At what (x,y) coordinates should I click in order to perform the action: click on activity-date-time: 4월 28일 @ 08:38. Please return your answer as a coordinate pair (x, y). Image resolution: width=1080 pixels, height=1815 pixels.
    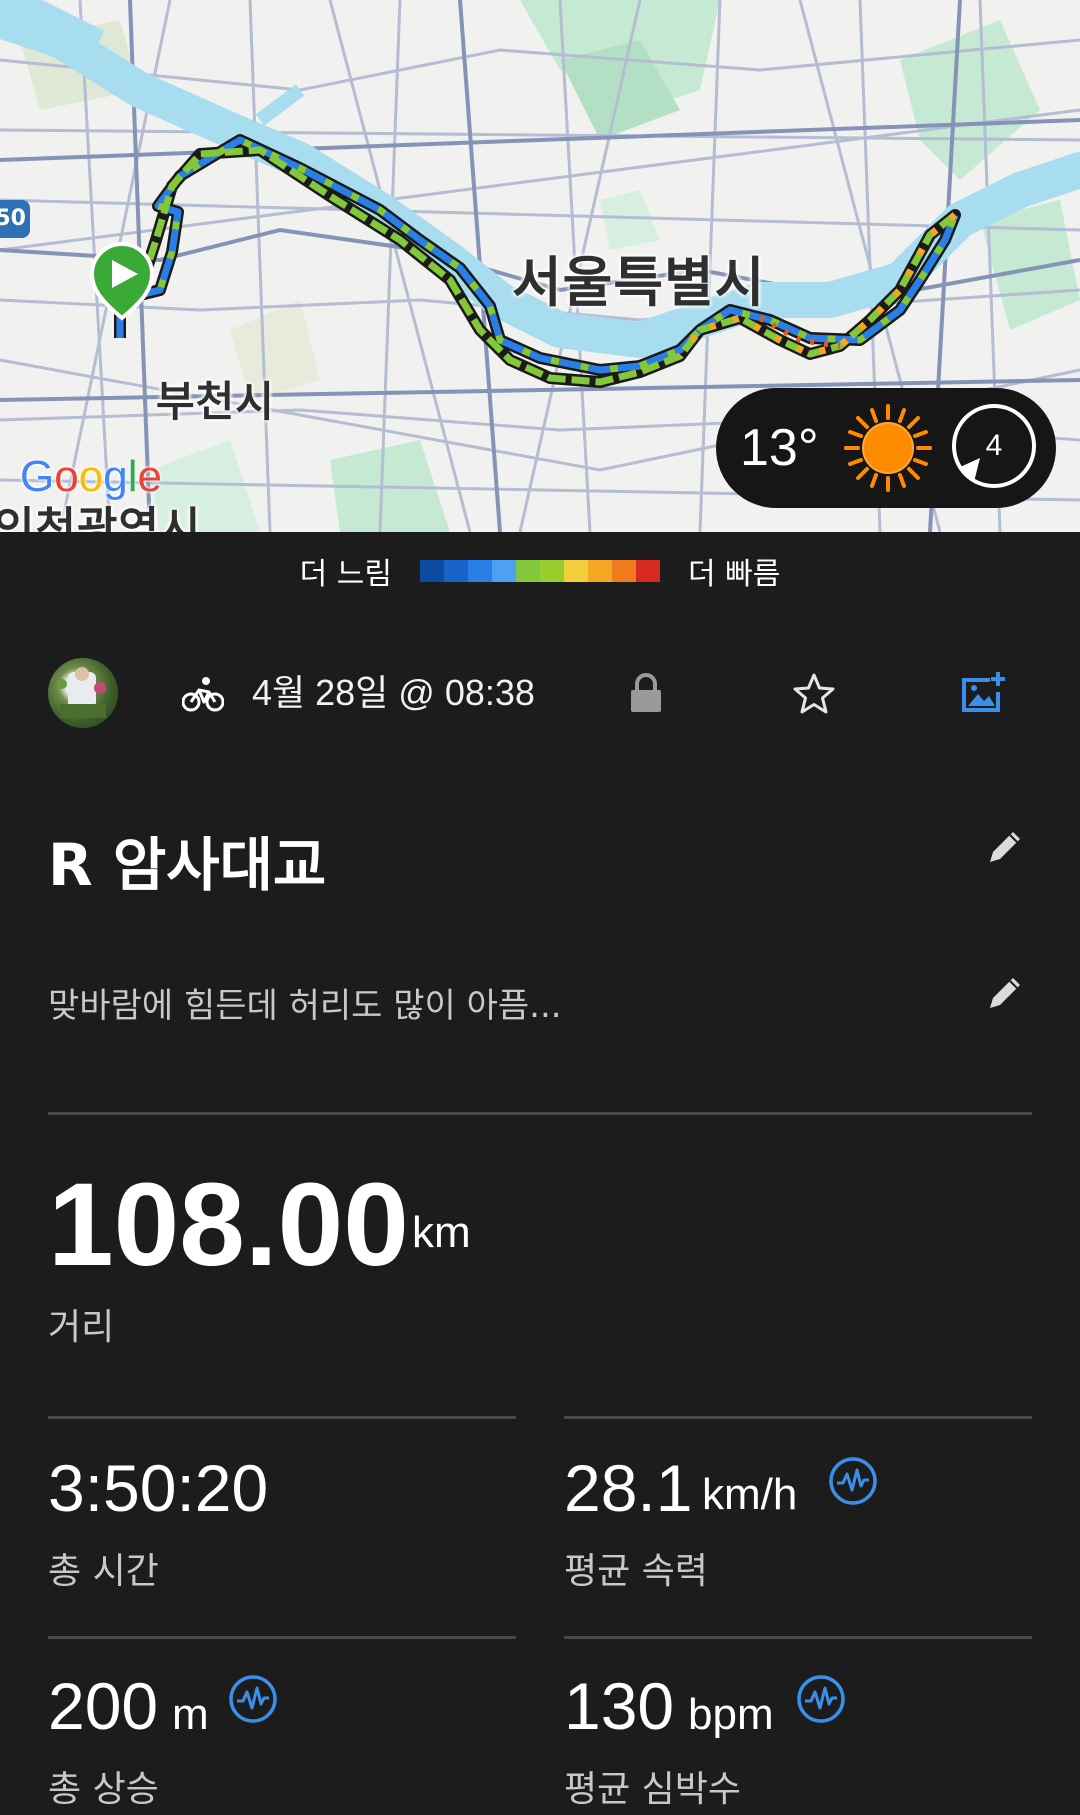
    Looking at the image, I should click on (393, 692).